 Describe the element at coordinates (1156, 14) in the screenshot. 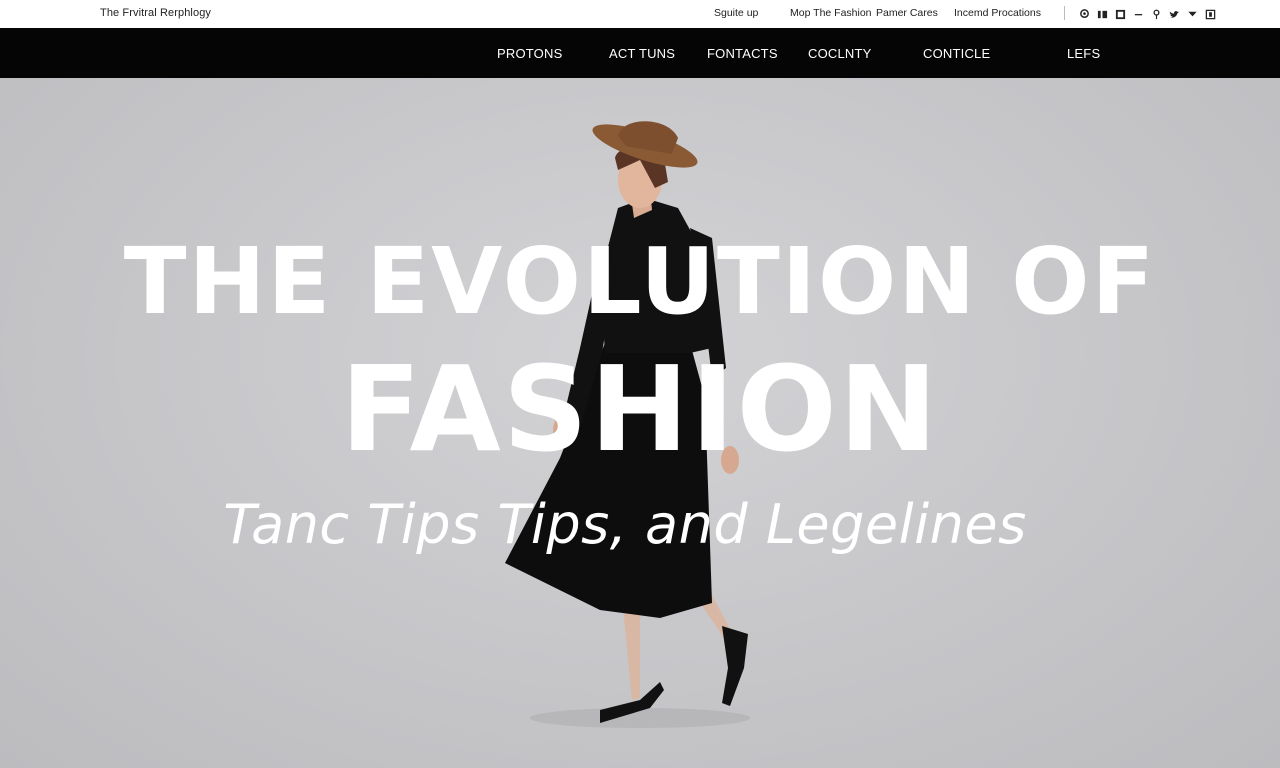

I see `pin-icon` at that location.